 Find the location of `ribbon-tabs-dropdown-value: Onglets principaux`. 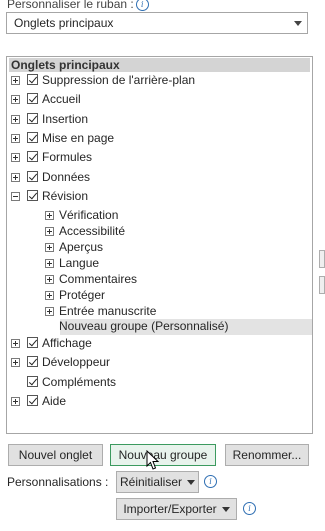

ribbon-tabs-dropdown-value: Onglets principaux is located at coordinates (64, 23).